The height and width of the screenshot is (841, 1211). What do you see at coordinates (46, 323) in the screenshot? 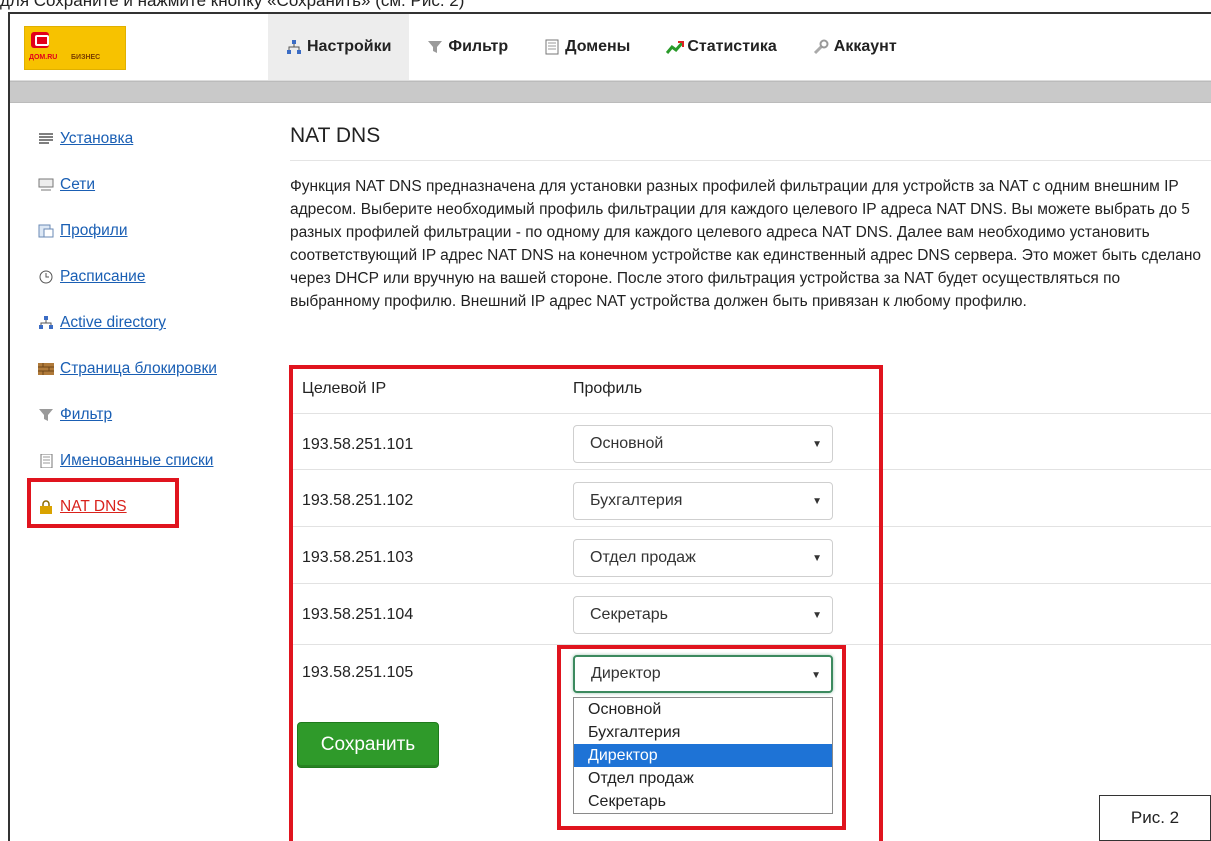
I see `directory-icon` at bounding box center [46, 323].